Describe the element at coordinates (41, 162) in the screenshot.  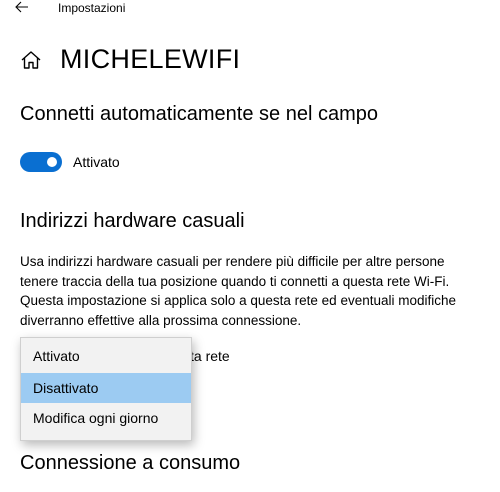
I see `auto-connect-toggle` at that location.